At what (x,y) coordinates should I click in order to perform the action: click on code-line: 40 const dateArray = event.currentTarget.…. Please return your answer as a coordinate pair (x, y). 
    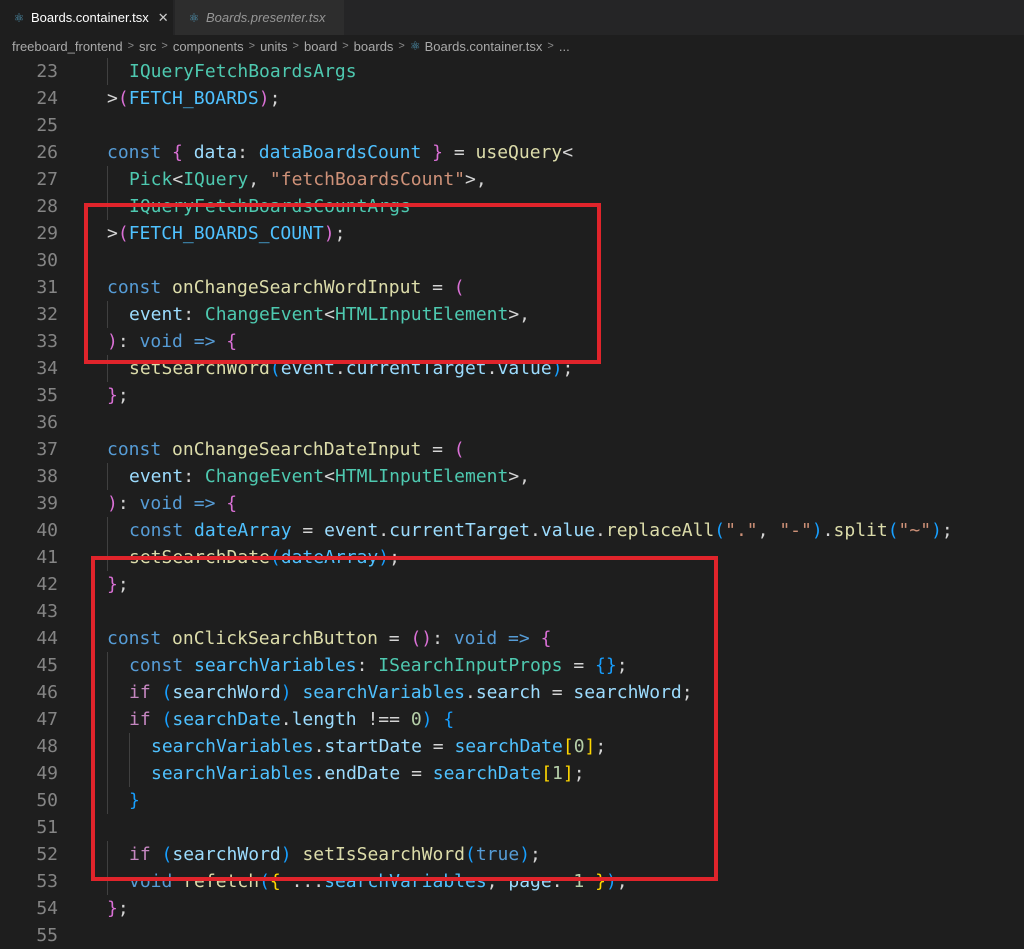
    Looking at the image, I should click on (512, 530).